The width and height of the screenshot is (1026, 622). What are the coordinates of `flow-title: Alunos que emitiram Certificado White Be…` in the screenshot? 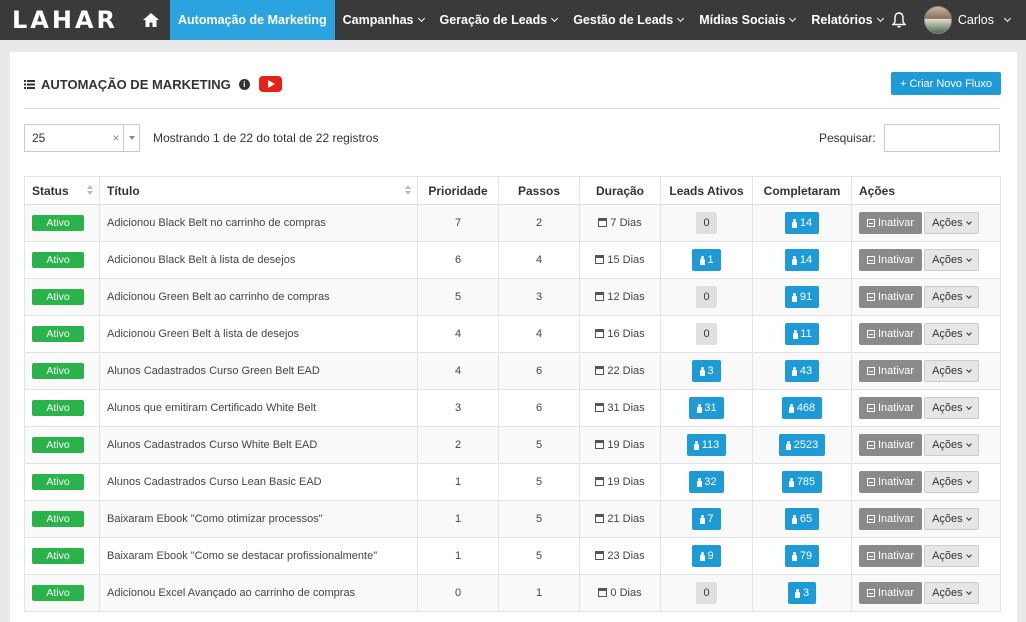 It's located at (211, 408).